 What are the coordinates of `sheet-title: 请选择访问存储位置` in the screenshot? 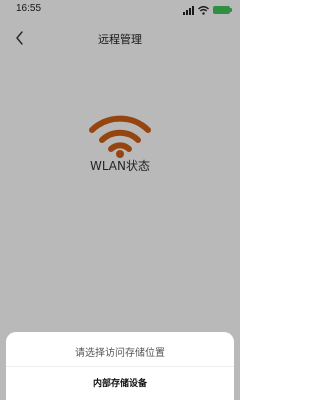 It's located at (120, 353).